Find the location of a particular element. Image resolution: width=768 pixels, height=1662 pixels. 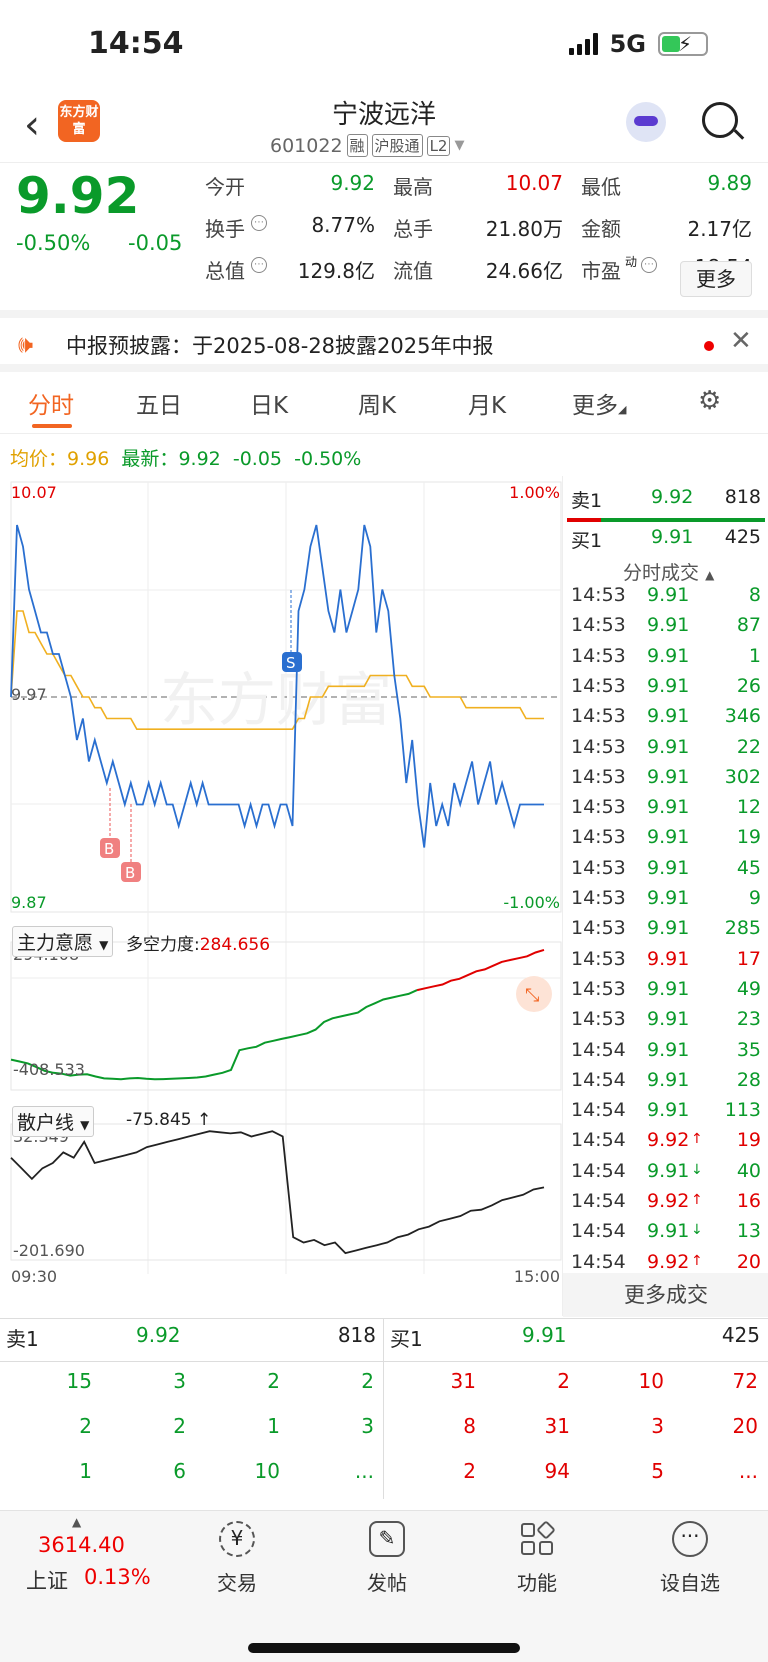

tick-volume: 16 is located at coordinates (748, 1201).